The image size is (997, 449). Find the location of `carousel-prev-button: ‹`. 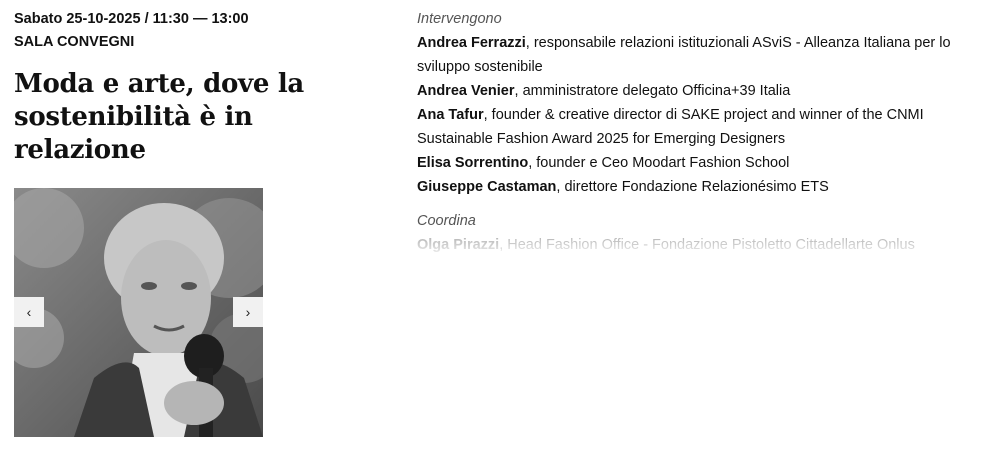

carousel-prev-button: ‹ is located at coordinates (29, 312).